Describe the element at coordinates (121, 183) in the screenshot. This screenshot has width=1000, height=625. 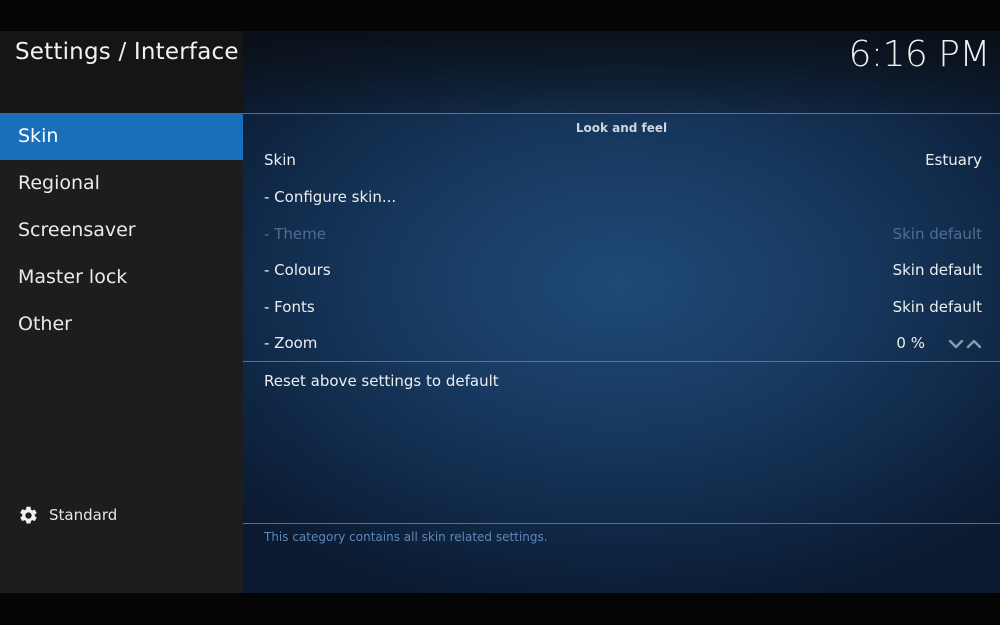
I see `category-item-regional: Regional` at that location.